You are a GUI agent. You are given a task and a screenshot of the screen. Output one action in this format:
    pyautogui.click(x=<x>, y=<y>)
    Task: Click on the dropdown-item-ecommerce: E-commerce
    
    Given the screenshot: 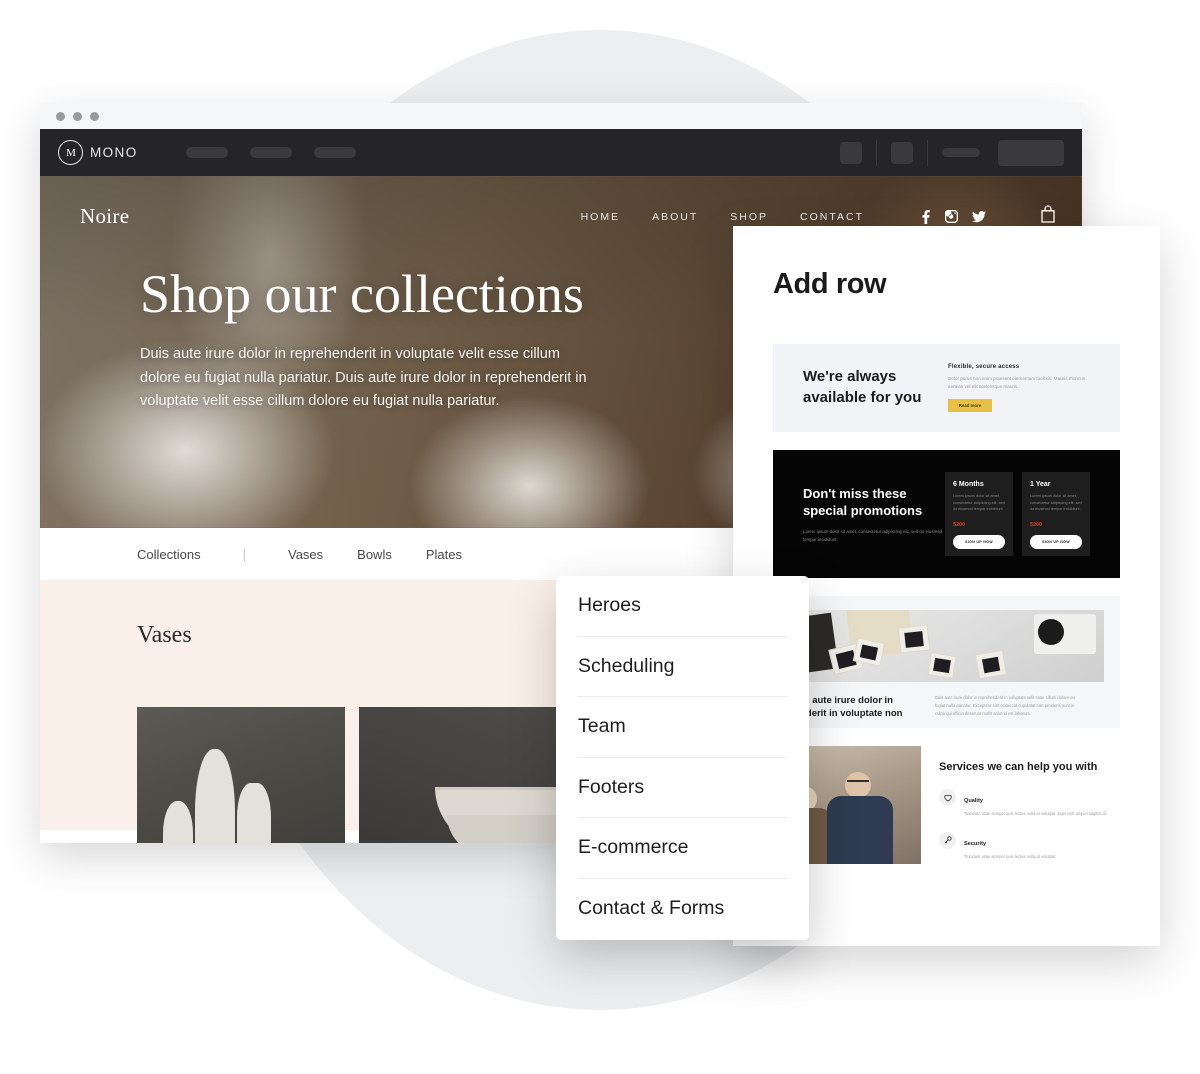 What is the action you would take?
    pyautogui.click(x=682, y=848)
    